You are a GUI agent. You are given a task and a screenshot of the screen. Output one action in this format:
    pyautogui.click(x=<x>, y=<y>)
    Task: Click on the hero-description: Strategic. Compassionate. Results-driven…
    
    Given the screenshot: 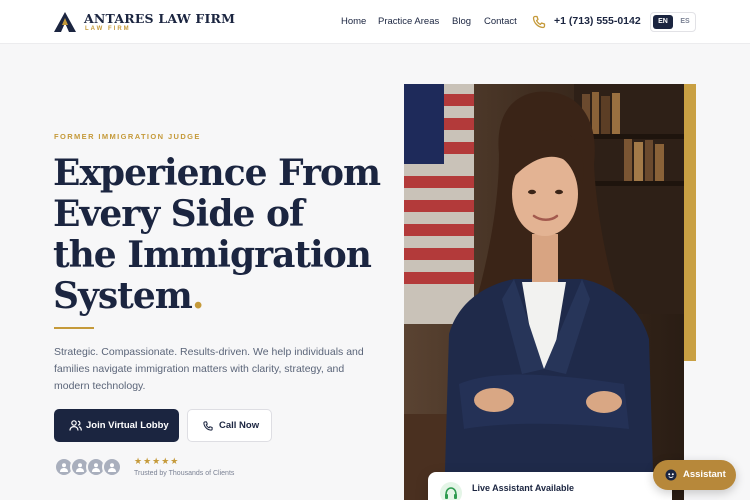 What is the action you would take?
    pyautogui.click(x=209, y=369)
    